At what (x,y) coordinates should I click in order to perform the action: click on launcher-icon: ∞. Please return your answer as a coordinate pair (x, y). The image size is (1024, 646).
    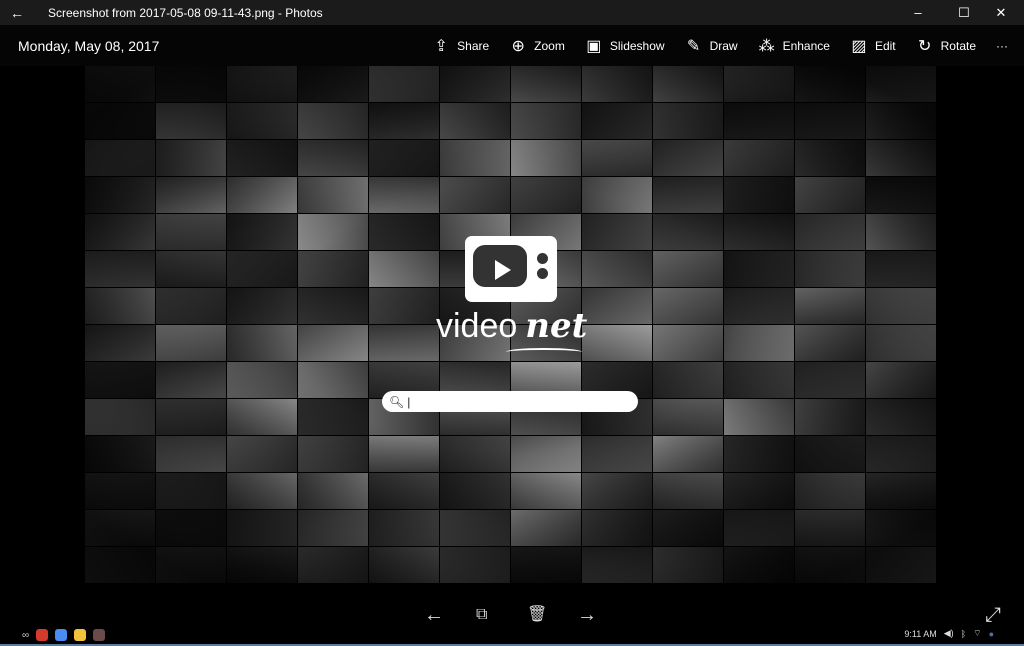
    Looking at the image, I should click on (25, 635).